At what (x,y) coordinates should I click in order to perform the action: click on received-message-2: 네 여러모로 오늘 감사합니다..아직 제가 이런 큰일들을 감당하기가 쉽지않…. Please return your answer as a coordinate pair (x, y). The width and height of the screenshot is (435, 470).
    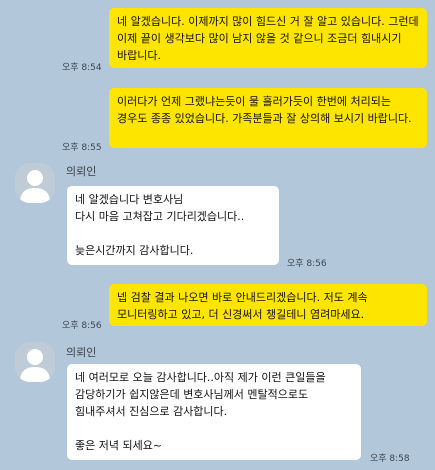
    Looking at the image, I should click on (214, 412).